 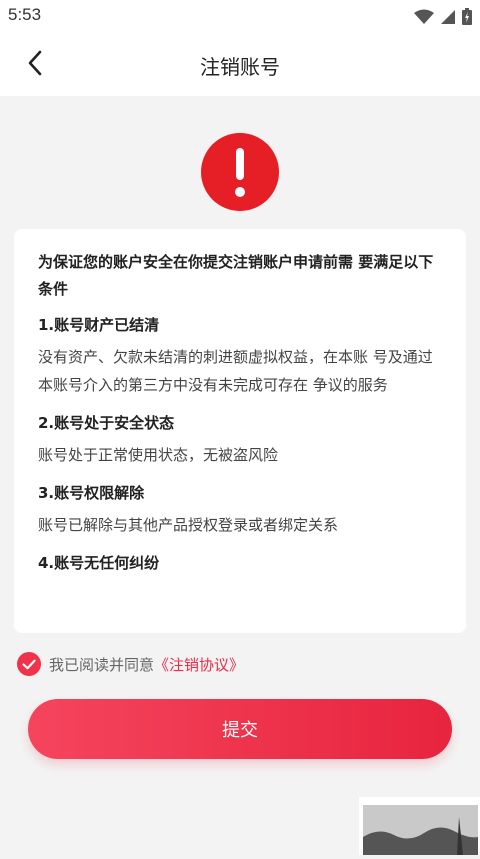 What do you see at coordinates (240, 172) in the screenshot?
I see `exclamation-icon` at bounding box center [240, 172].